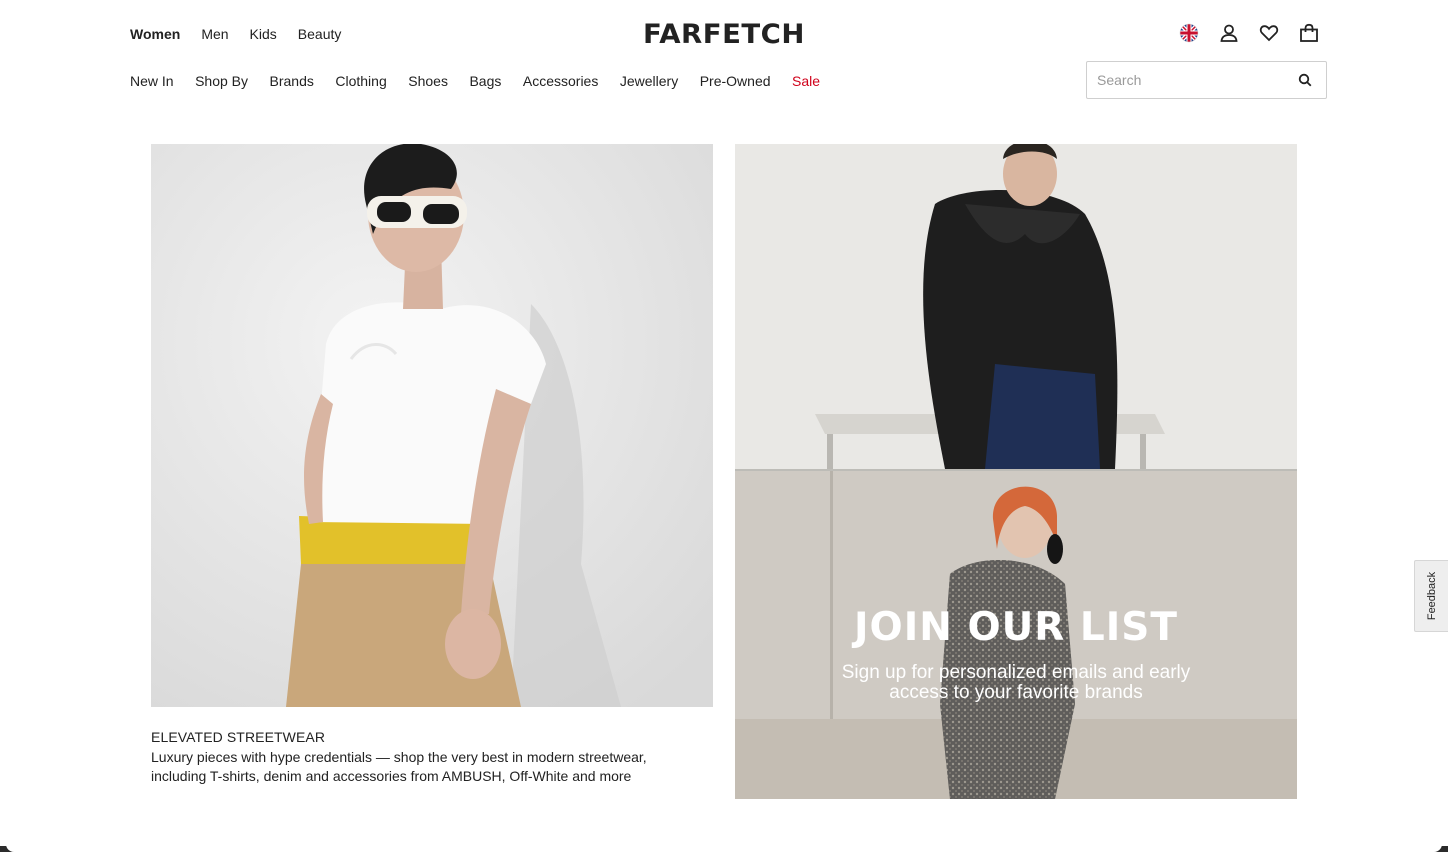 The width and height of the screenshot is (1448, 852). Describe the element at coordinates (1192, 80) in the screenshot. I see `search-input` at that location.